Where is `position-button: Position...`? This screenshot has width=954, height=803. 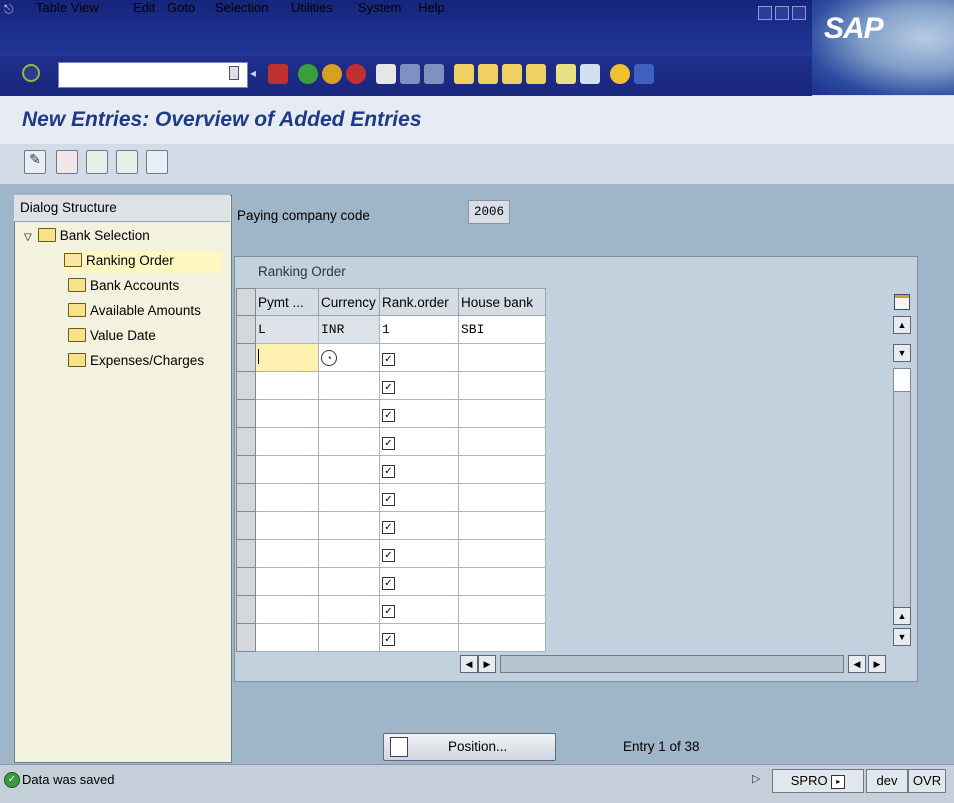
position-button: Position... is located at coordinates (469, 747).